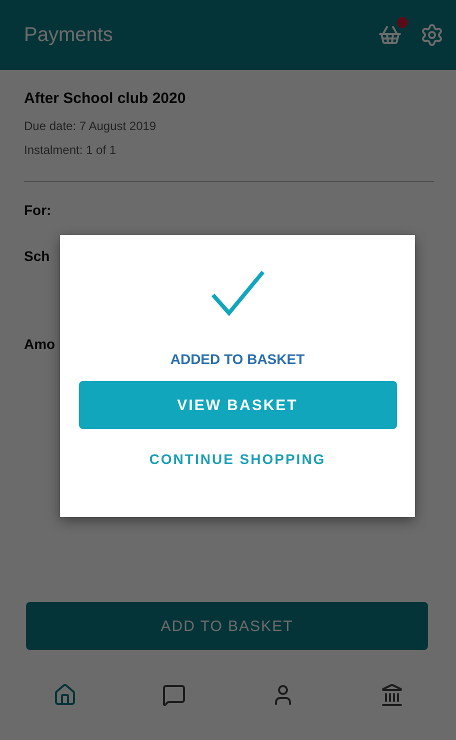 This screenshot has height=740, width=456. I want to click on field-label: Sch, so click(37, 256).